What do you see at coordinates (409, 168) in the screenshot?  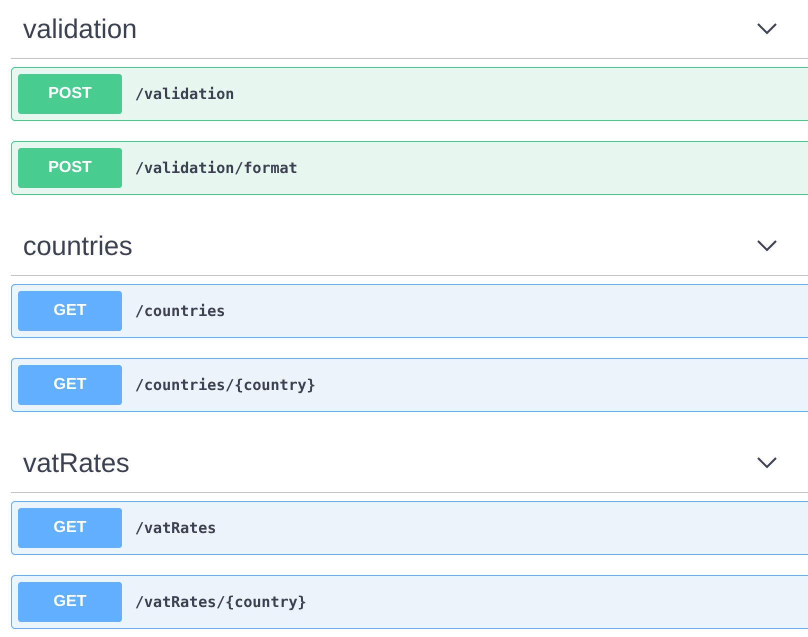 I see `operation-row: POST /validation/format` at bounding box center [409, 168].